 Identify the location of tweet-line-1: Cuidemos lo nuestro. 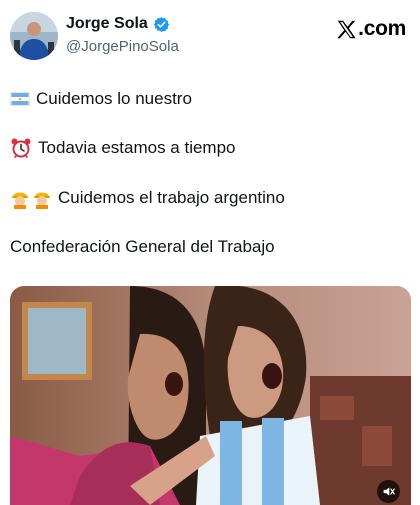
(101, 99).